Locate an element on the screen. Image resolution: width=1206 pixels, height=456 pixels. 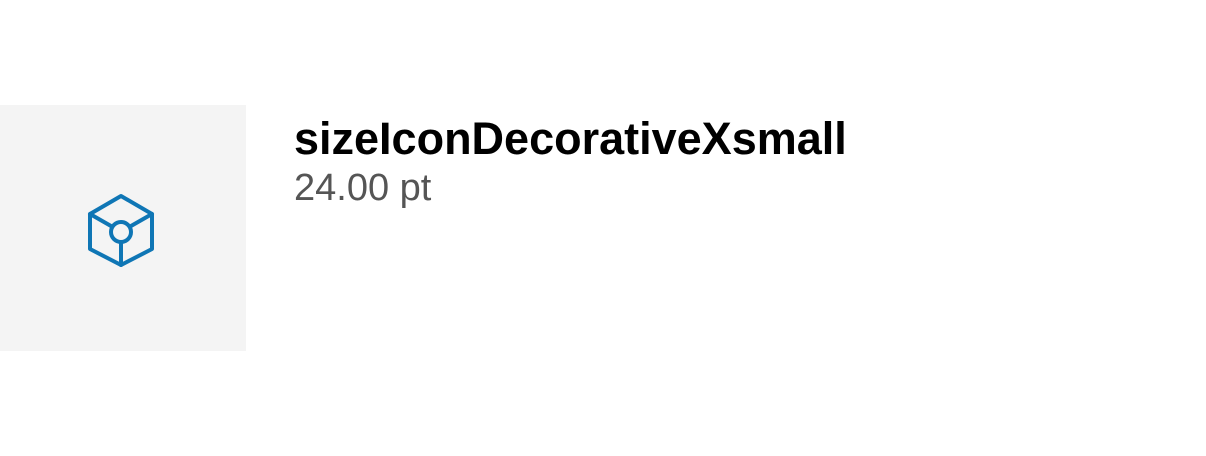
cube-icon is located at coordinates (121, 230).